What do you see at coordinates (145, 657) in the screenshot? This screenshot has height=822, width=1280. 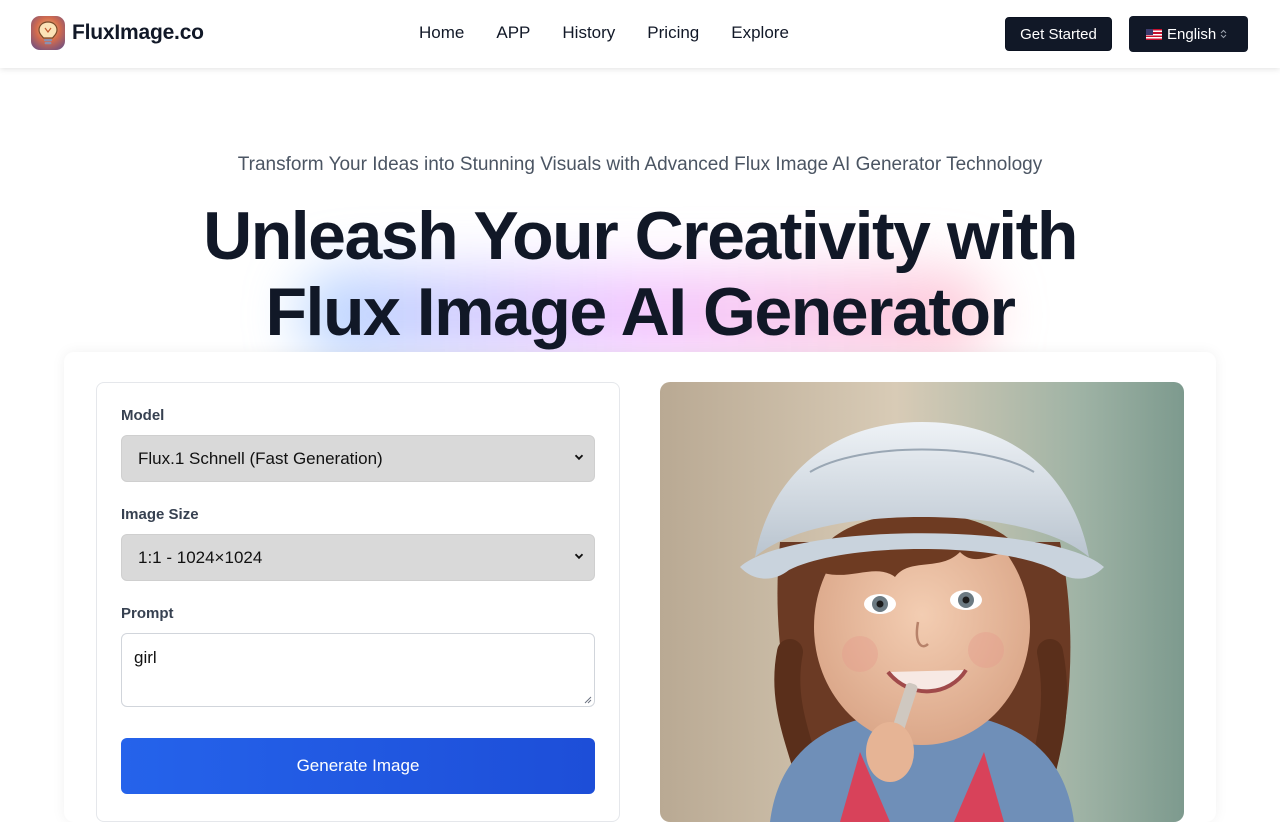 I see `prompt-value: girl` at bounding box center [145, 657].